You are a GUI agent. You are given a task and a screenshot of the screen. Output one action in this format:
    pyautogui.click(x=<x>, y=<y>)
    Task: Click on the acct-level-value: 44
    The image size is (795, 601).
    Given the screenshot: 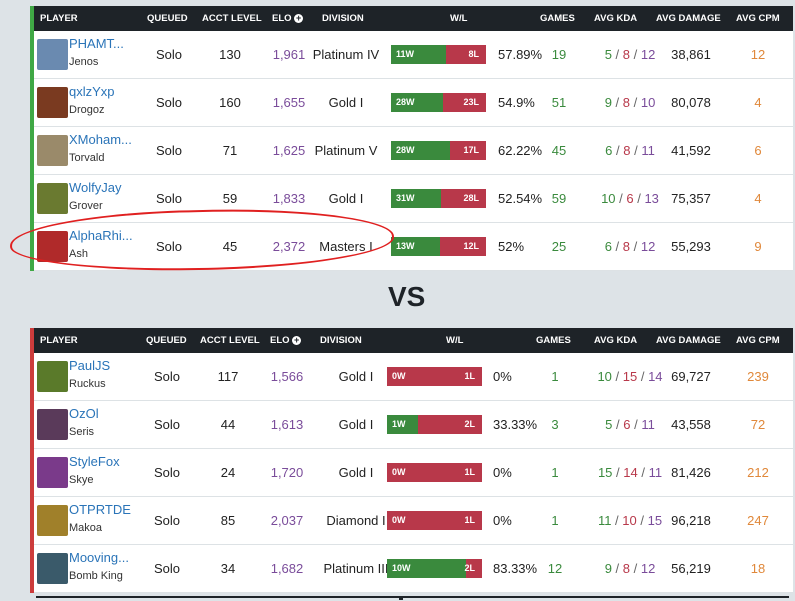 What is the action you would take?
    pyautogui.click(x=228, y=424)
    